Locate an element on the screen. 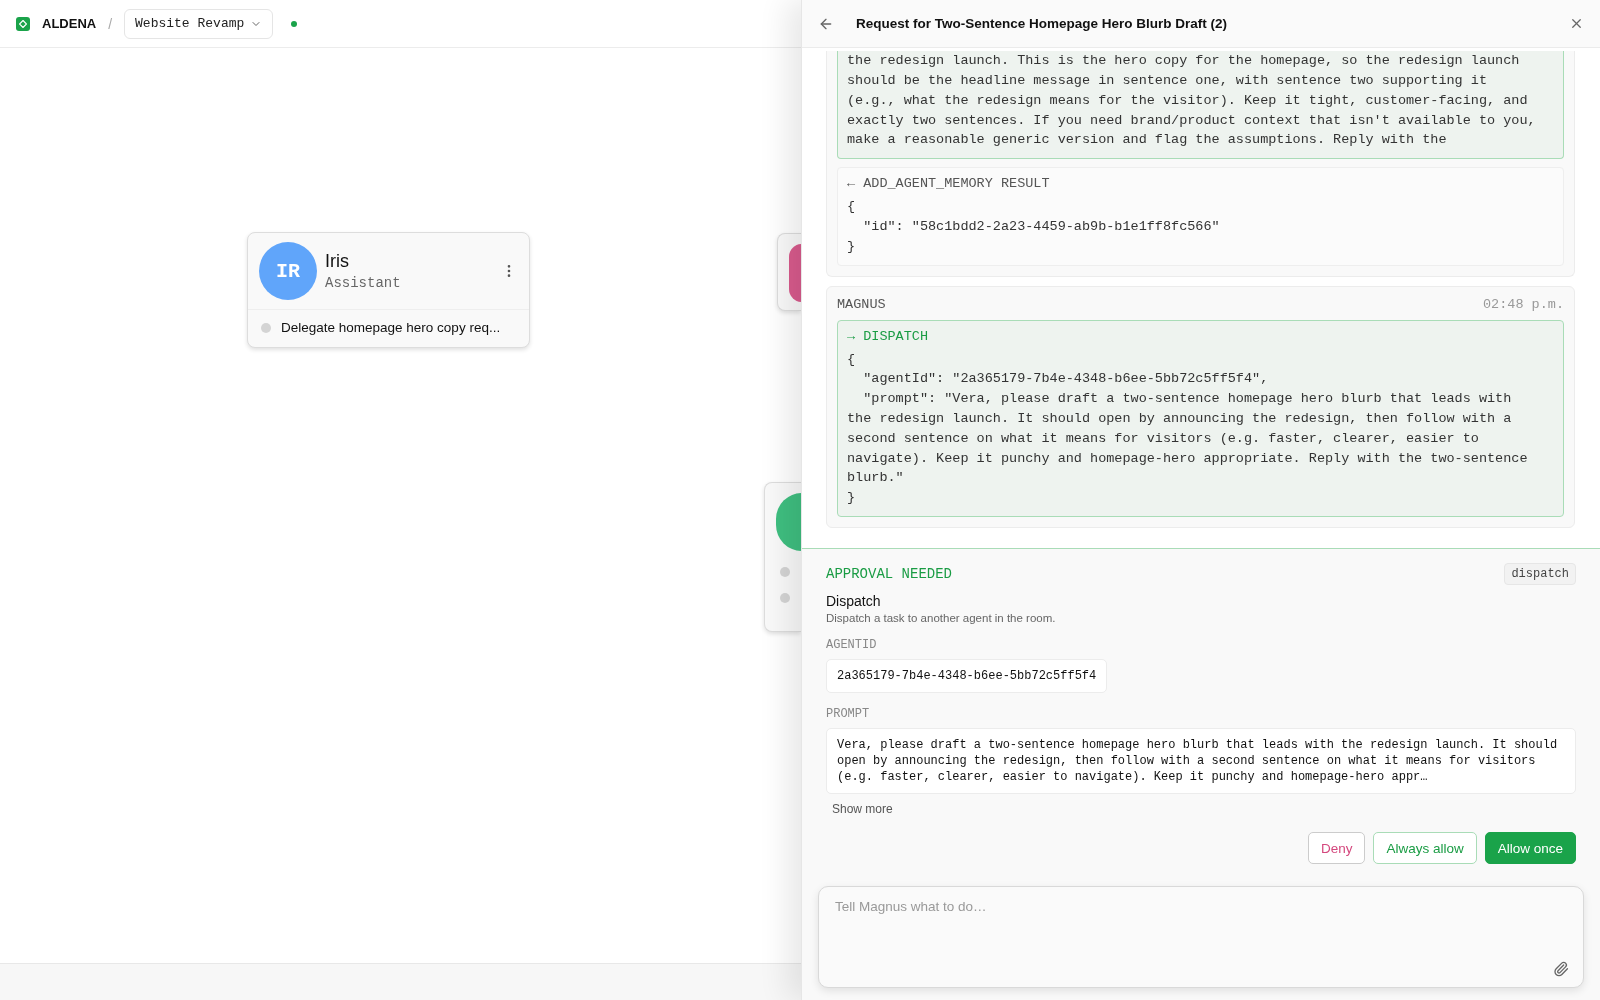  field-label: PROMPT is located at coordinates (848, 714).